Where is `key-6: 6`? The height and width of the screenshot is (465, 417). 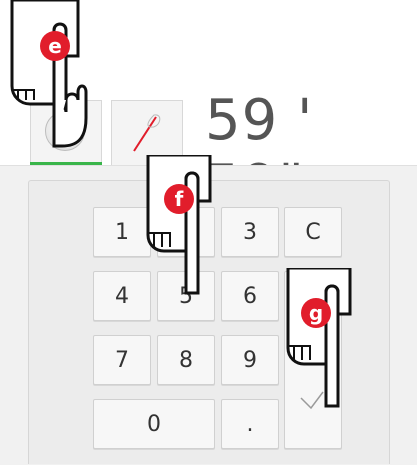 key-6: 6 is located at coordinates (250, 296).